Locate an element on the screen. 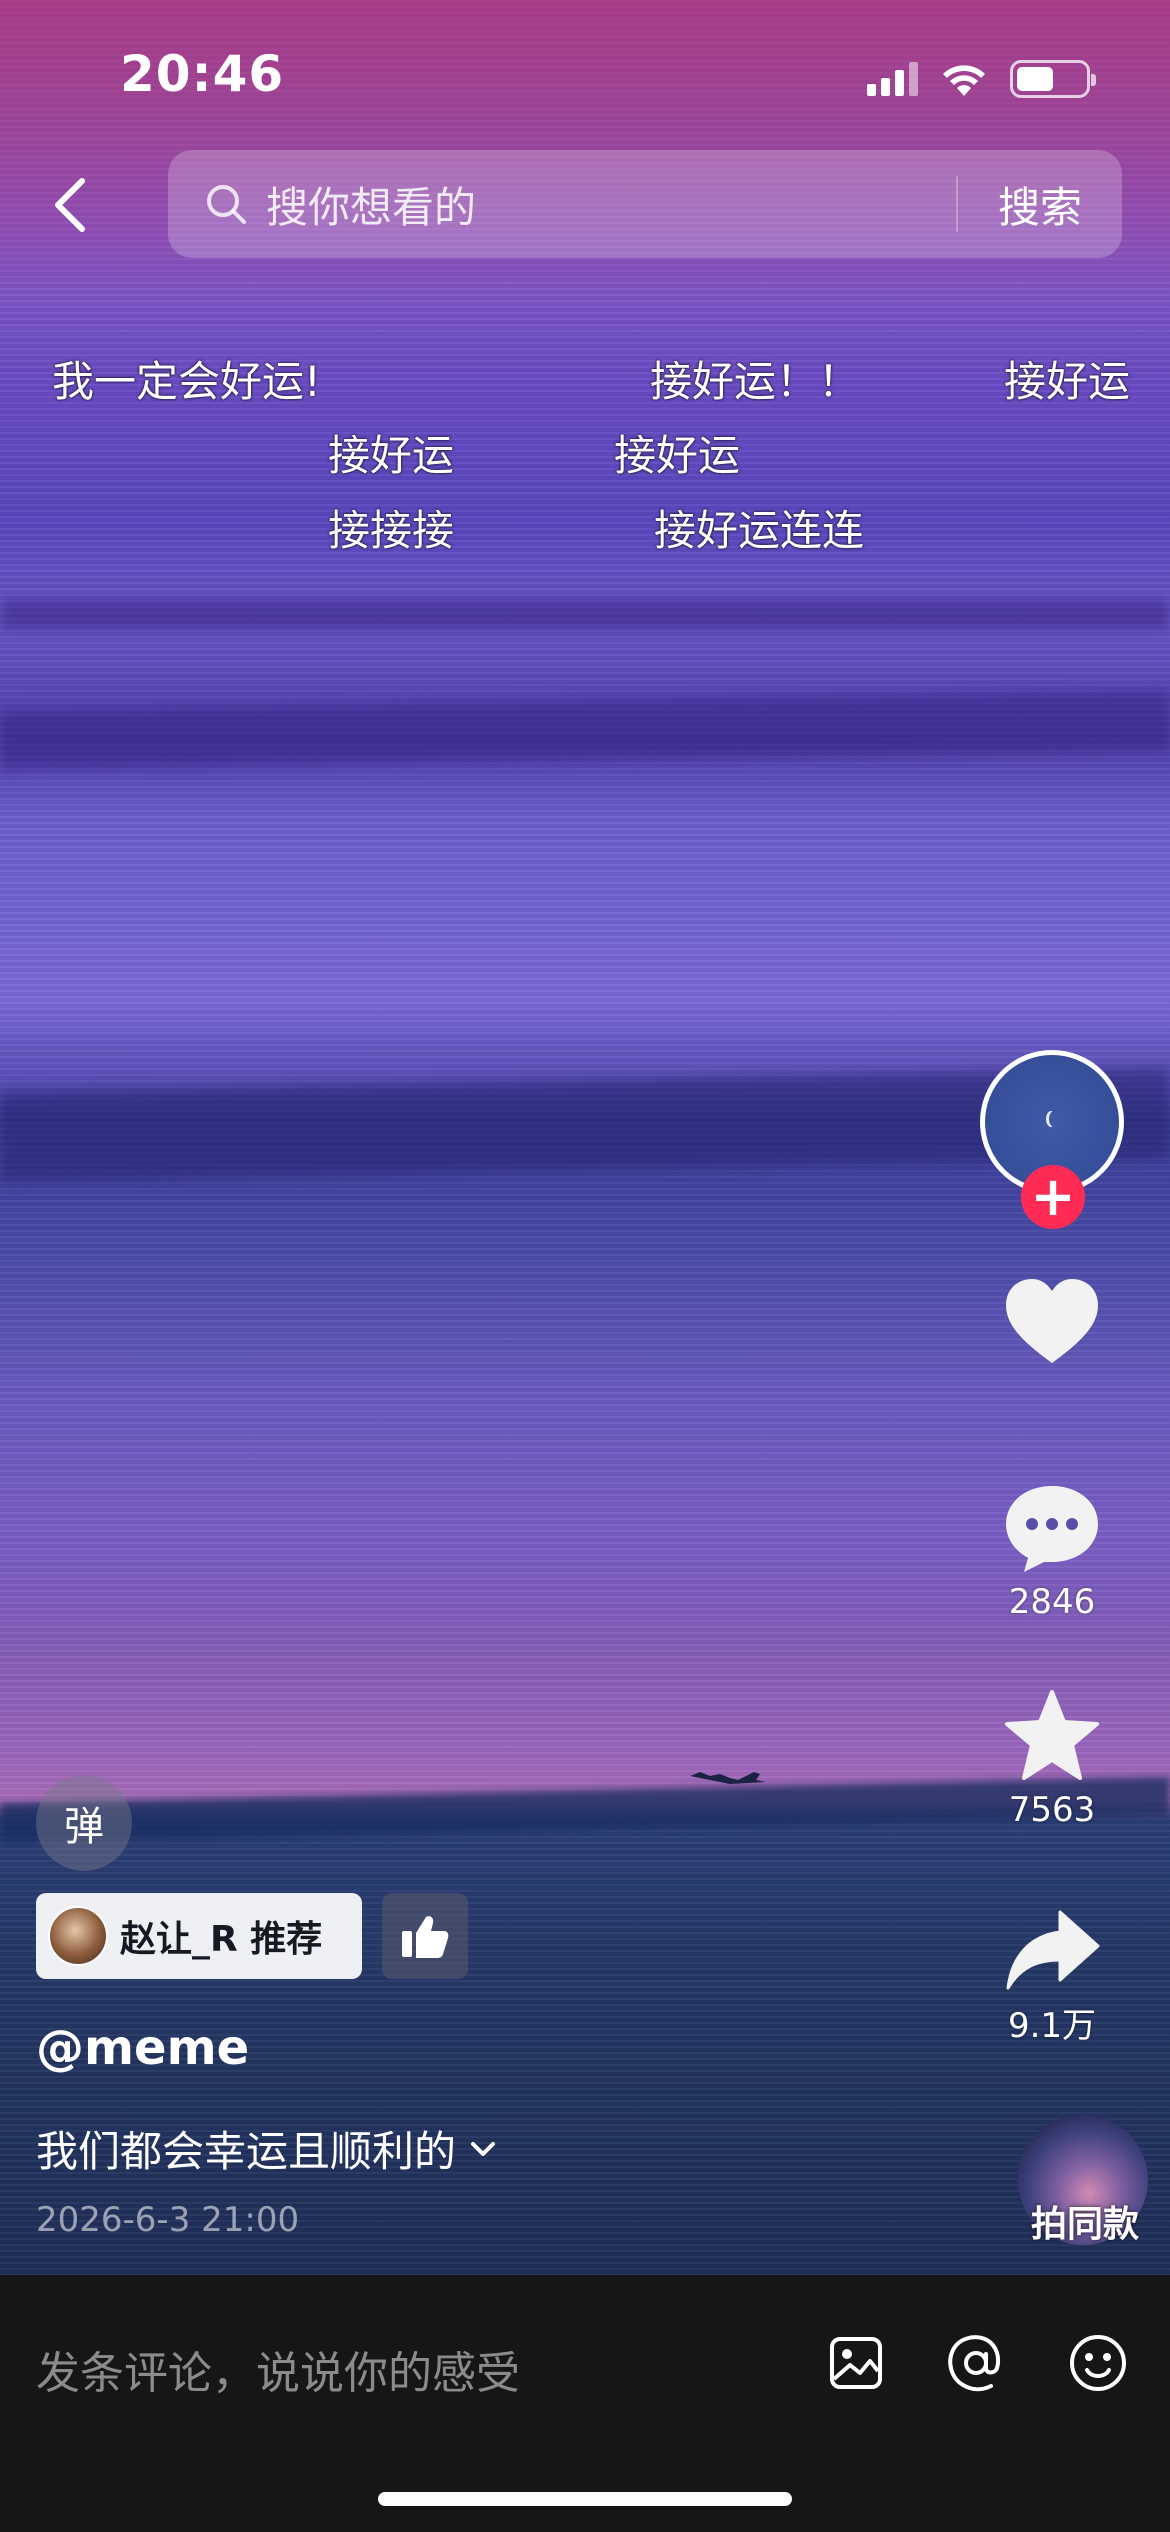 Image resolution: width=1170 pixels, height=2532 pixels. status-time: 20:46 is located at coordinates (202, 74).